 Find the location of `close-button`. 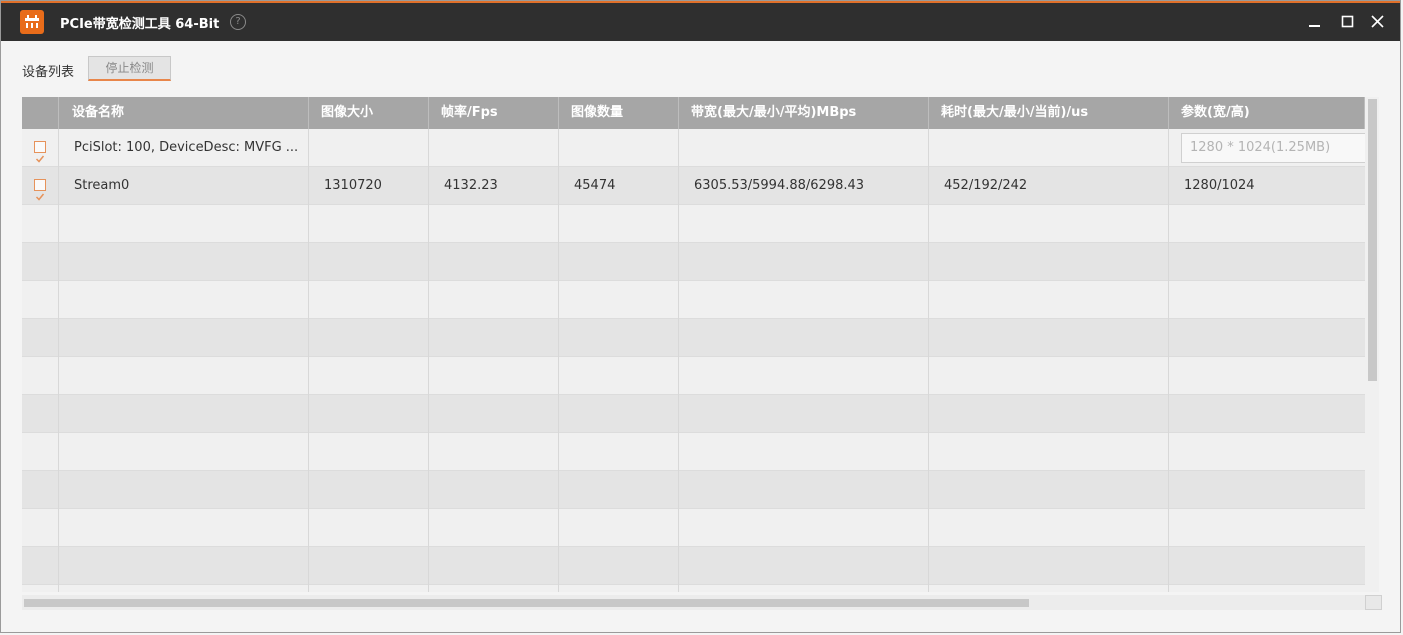

close-button is located at coordinates (1378, 22).